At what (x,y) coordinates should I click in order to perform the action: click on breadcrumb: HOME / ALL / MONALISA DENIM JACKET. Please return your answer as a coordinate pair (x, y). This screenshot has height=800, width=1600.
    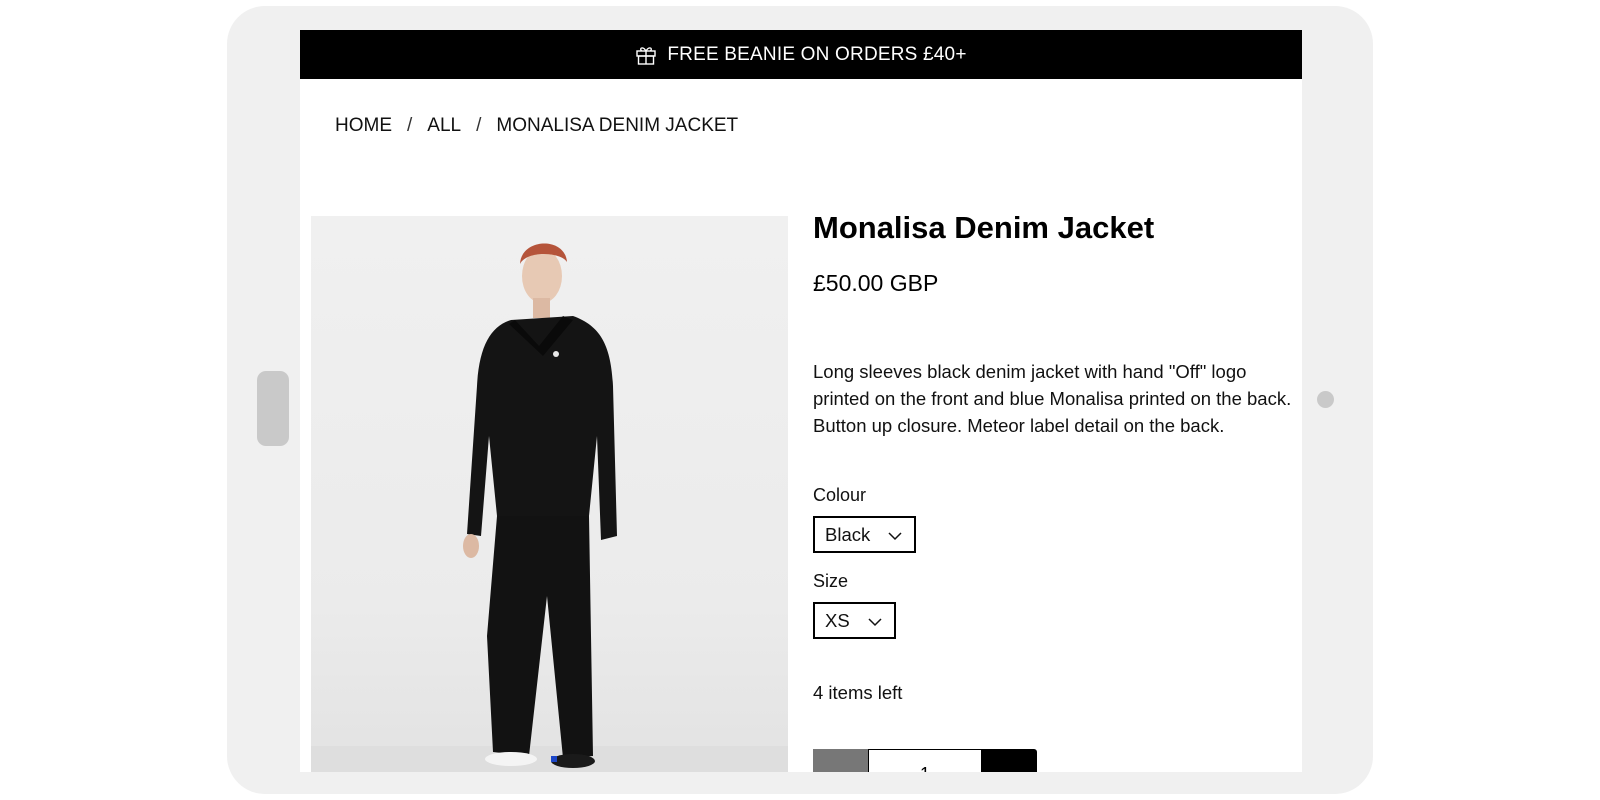
    Looking at the image, I should click on (536, 126).